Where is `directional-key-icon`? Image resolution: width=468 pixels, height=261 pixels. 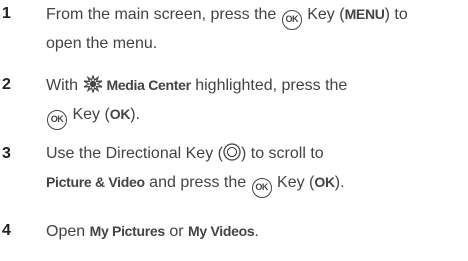
directional-key-icon is located at coordinates (232, 152).